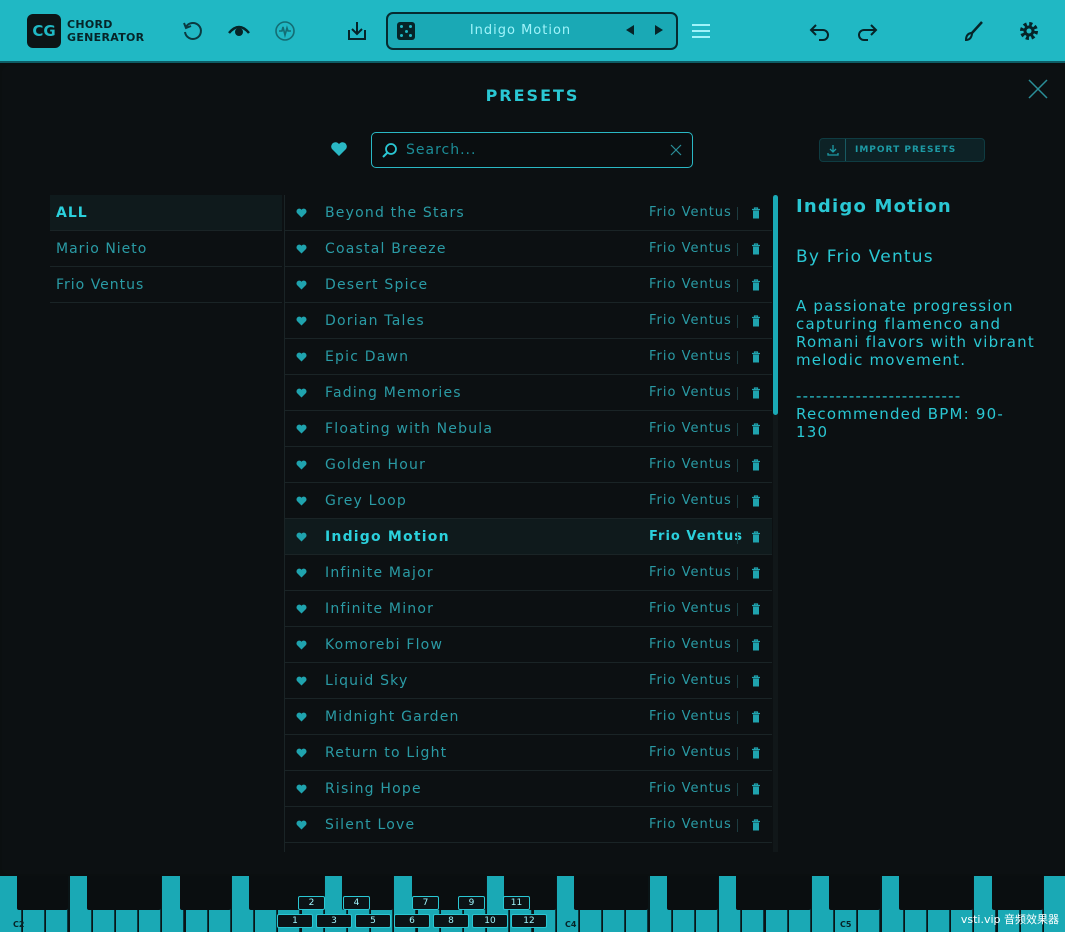 This screenshot has height=932, width=1065. I want to click on menu-icon, so click(701, 31).